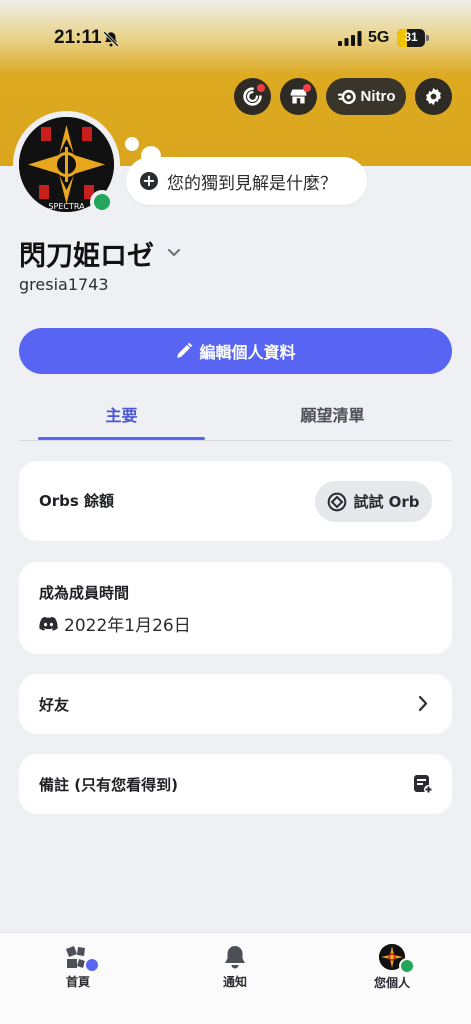  What do you see at coordinates (77, 501) in the screenshot?
I see `orbs-label: Orbs 餘額` at bounding box center [77, 501].